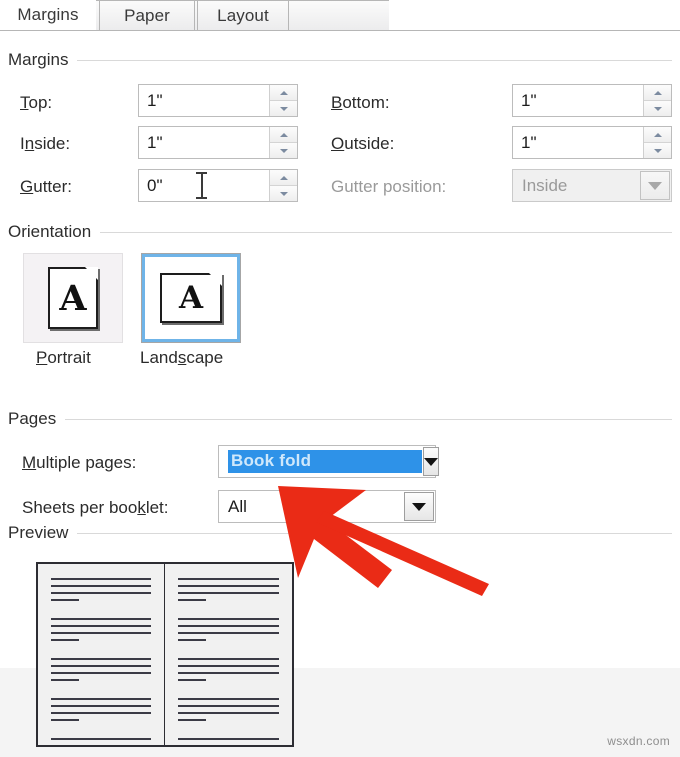 The width and height of the screenshot is (680, 757). I want to click on tab-margins-label: Margins, so click(48, 14).